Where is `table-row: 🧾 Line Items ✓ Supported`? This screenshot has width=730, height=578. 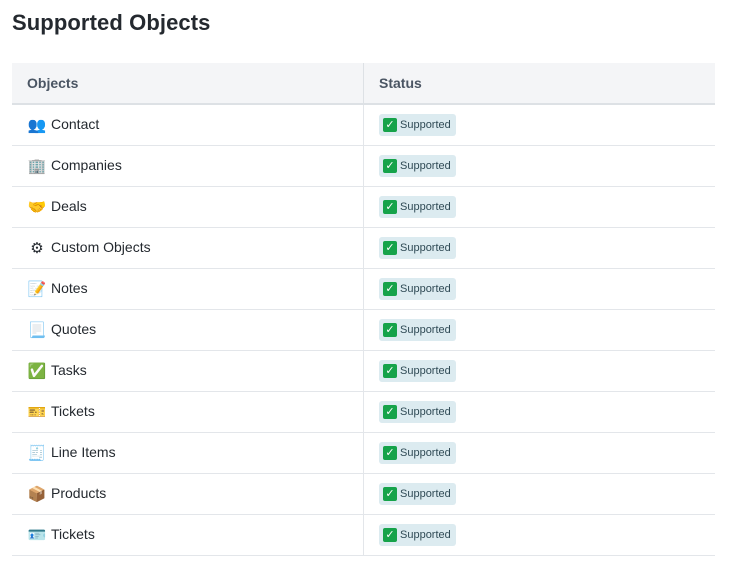 table-row: 🧾 Line Items ✓ Supported is located at coordinates (363, 453).